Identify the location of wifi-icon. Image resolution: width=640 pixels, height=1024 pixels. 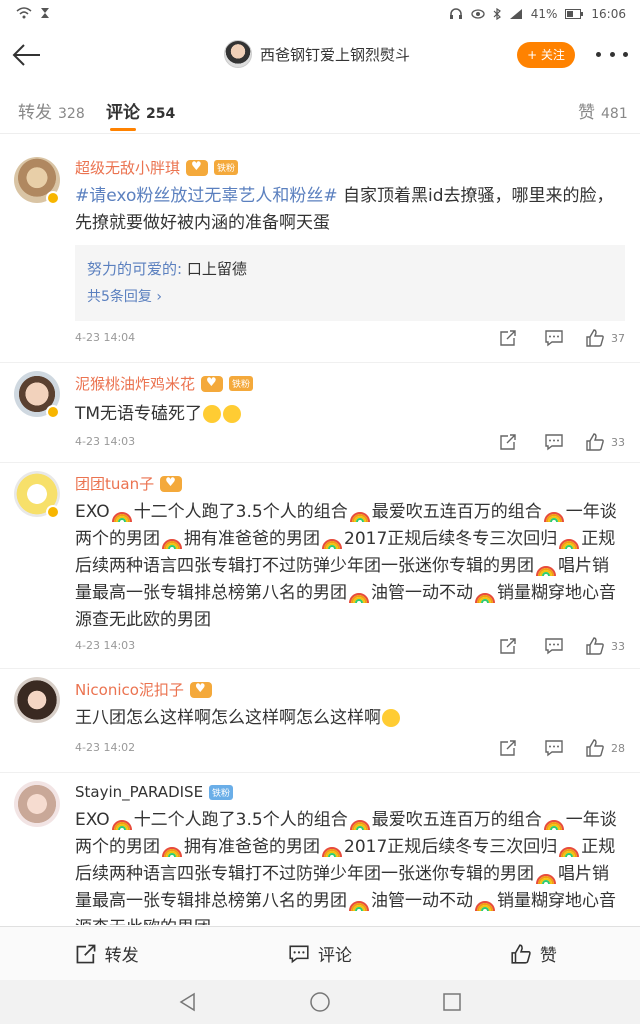
(24, 13).